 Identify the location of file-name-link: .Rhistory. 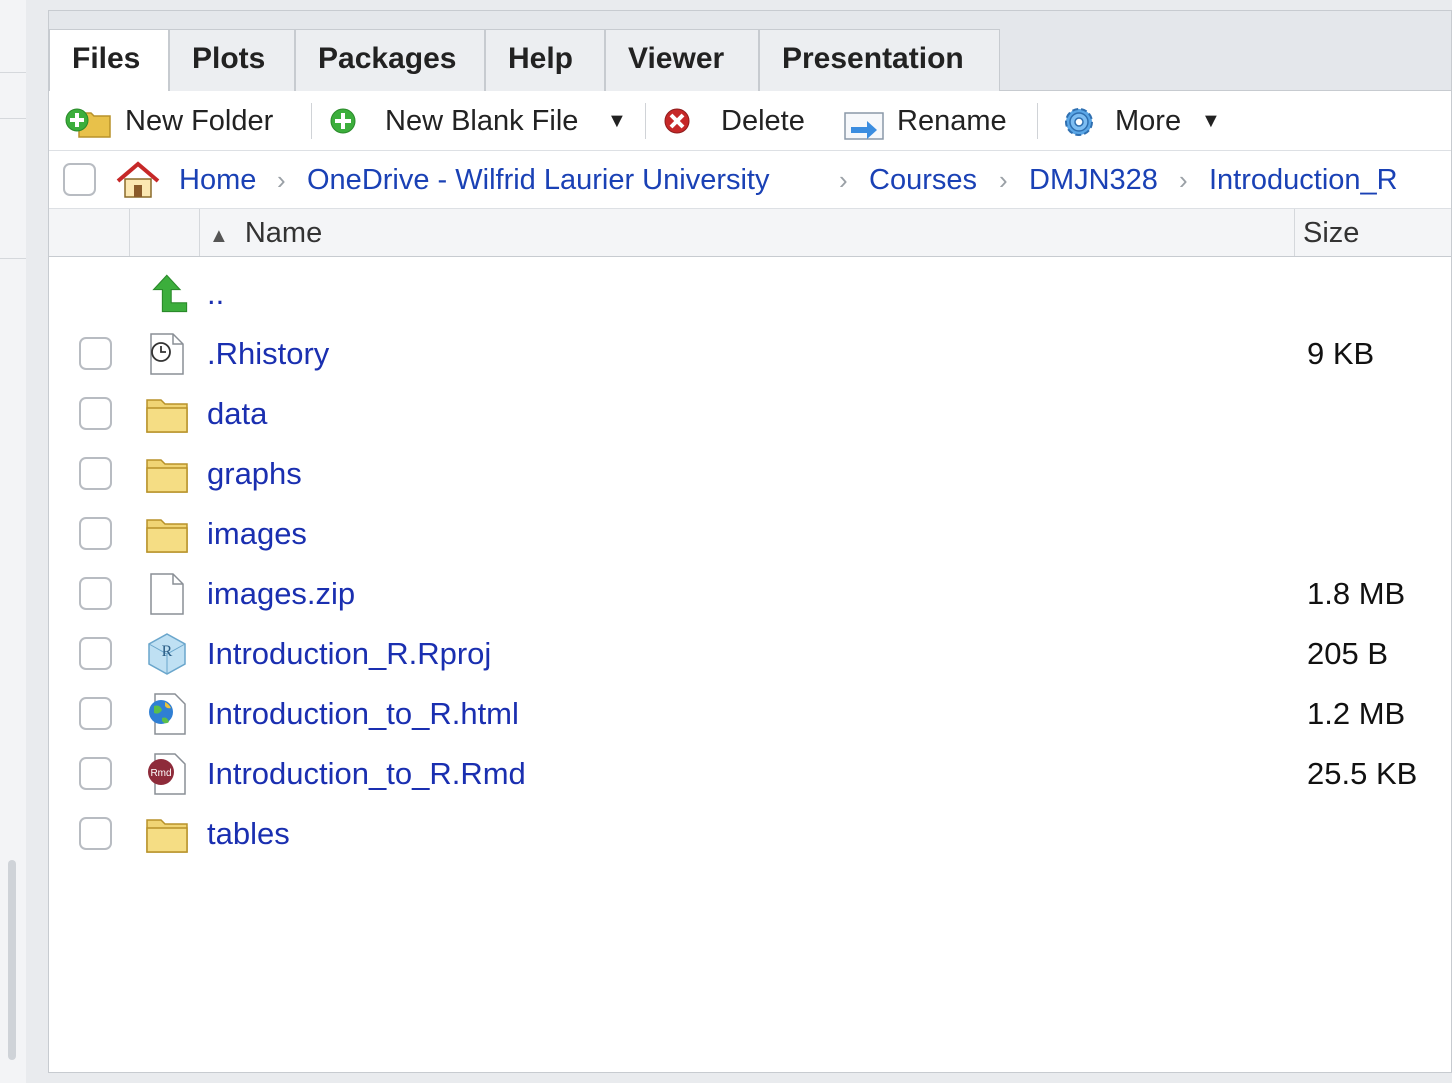
(268, 354).